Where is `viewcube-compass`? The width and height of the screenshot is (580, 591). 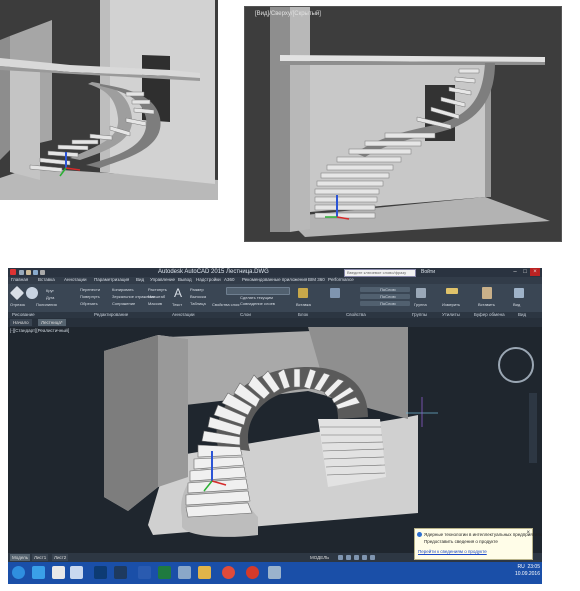 viewcube-compass is located at coordinates (516, 365).